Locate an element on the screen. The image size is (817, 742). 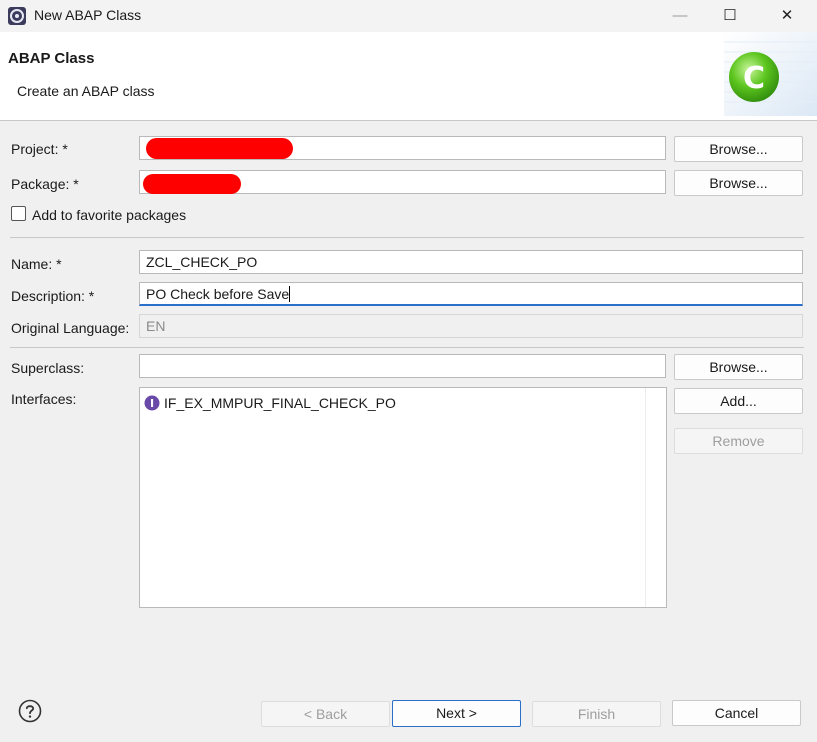
page-title: ABAP Class is located at coordinates (51, 58).